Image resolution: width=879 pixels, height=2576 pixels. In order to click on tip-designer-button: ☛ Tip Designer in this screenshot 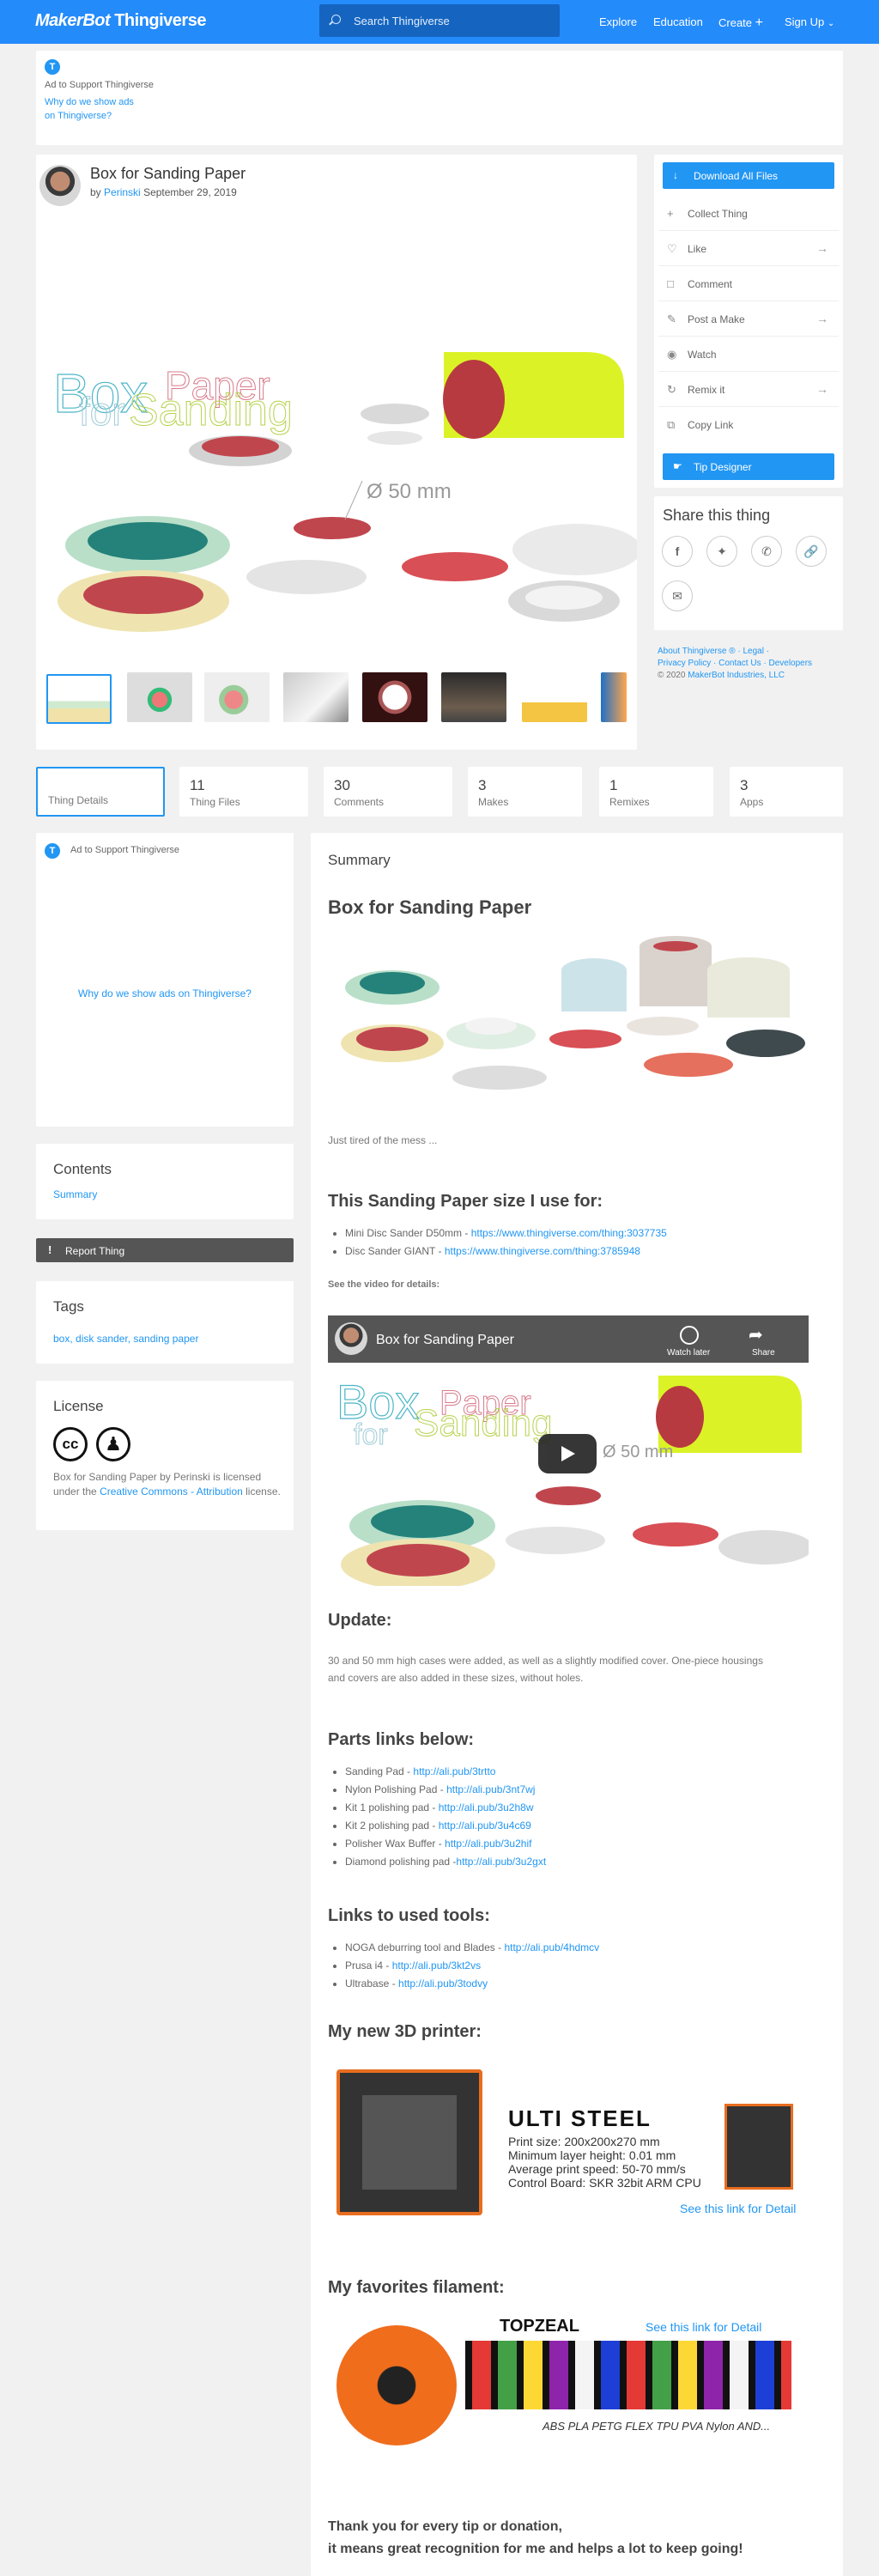, I will do `click(748, 466)`.